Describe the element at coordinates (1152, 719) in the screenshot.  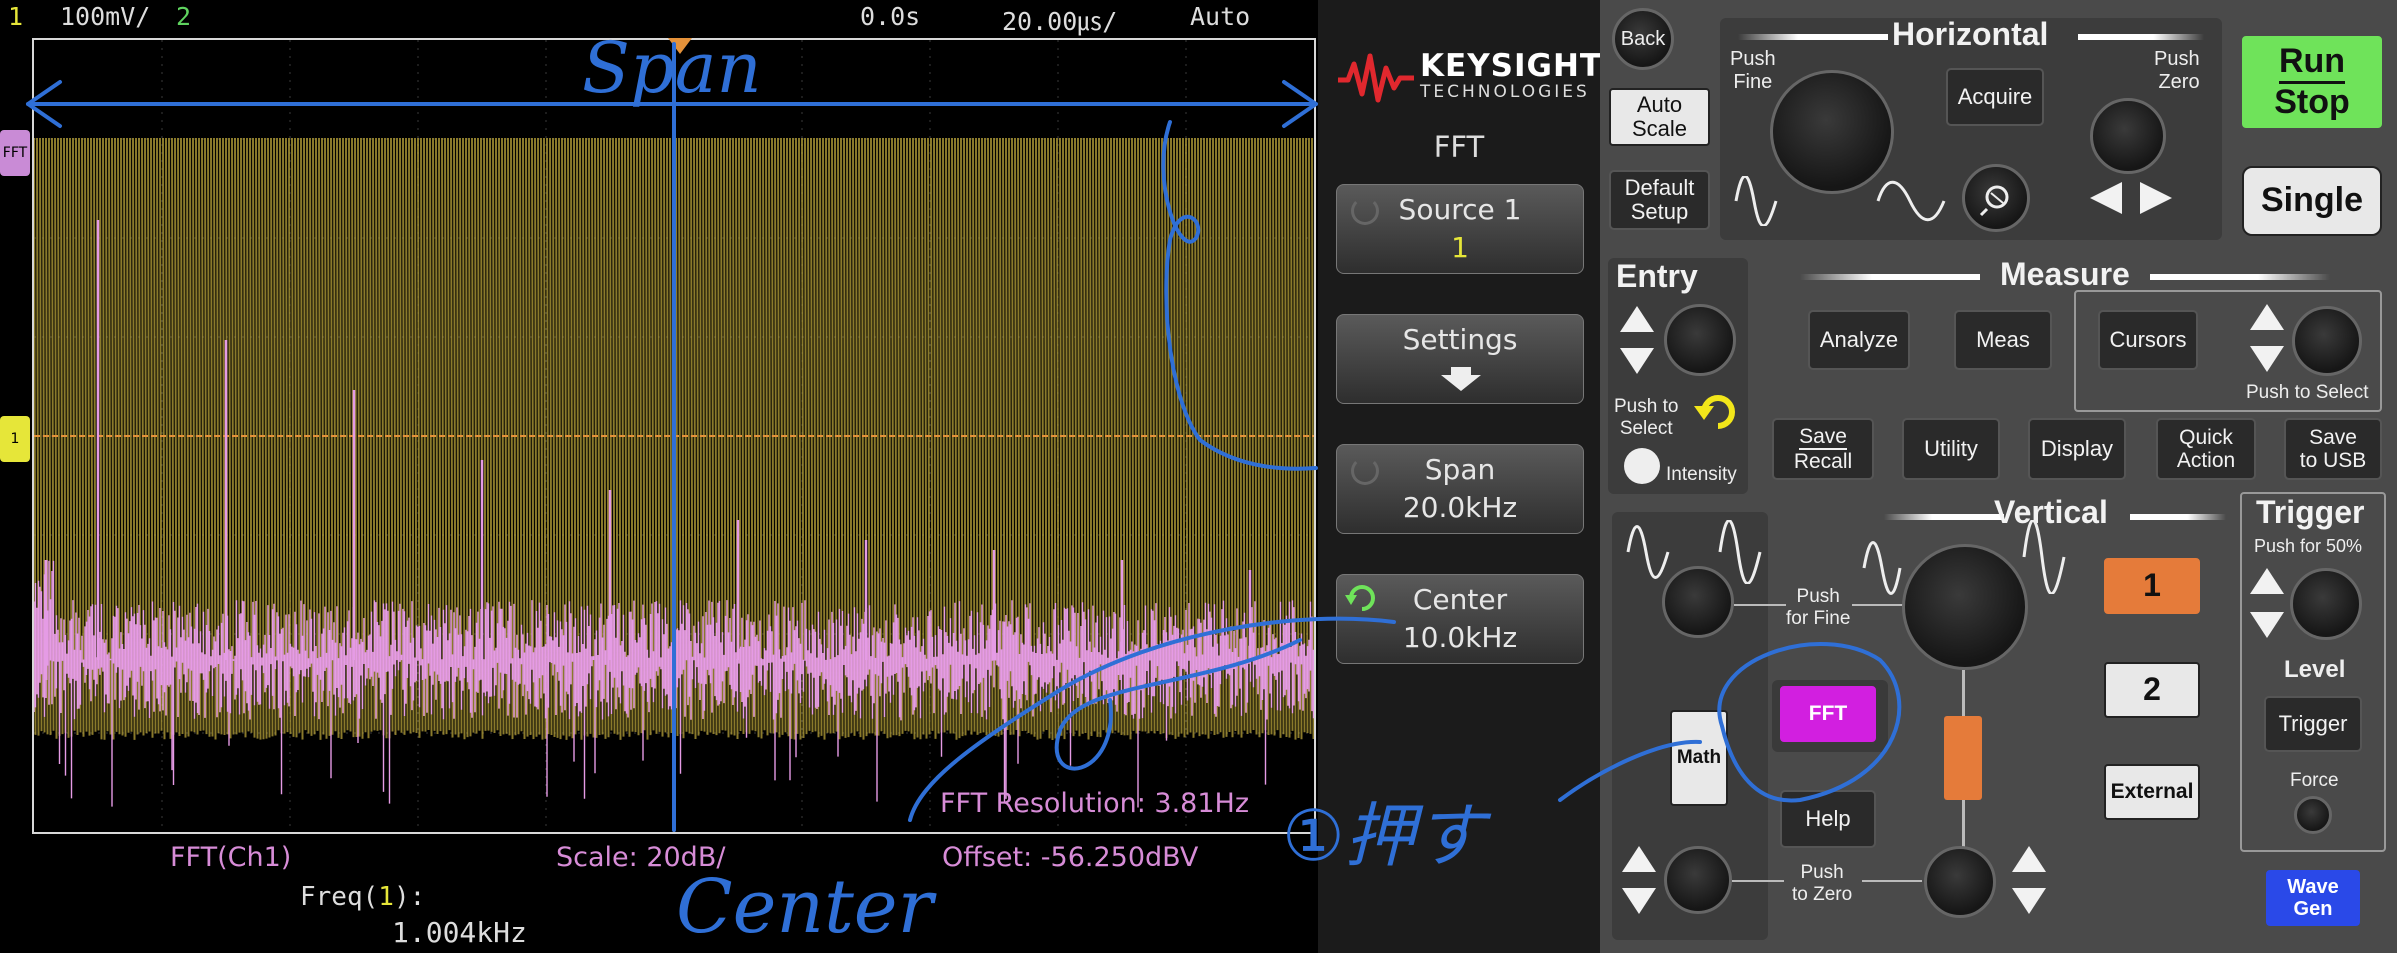
I see `center-pointer` at that location.